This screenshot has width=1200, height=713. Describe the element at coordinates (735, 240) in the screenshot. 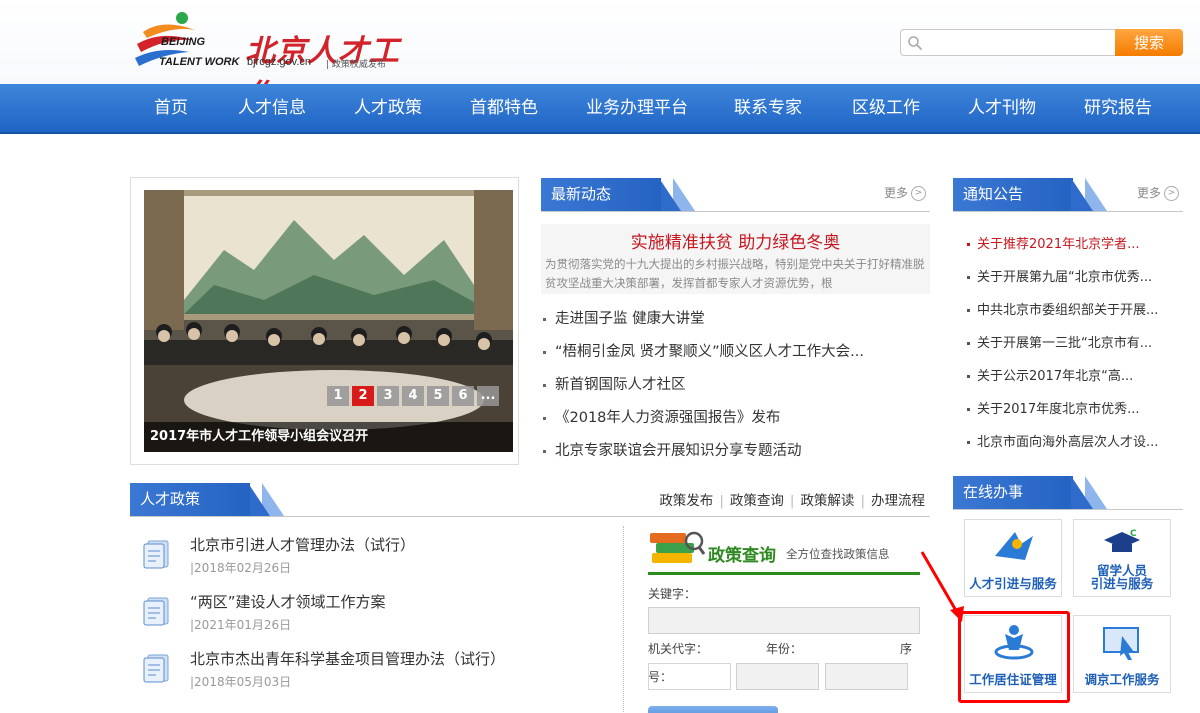

I see `headline-title: 实施精准扶贫 助力绿色冬奥` at that location.